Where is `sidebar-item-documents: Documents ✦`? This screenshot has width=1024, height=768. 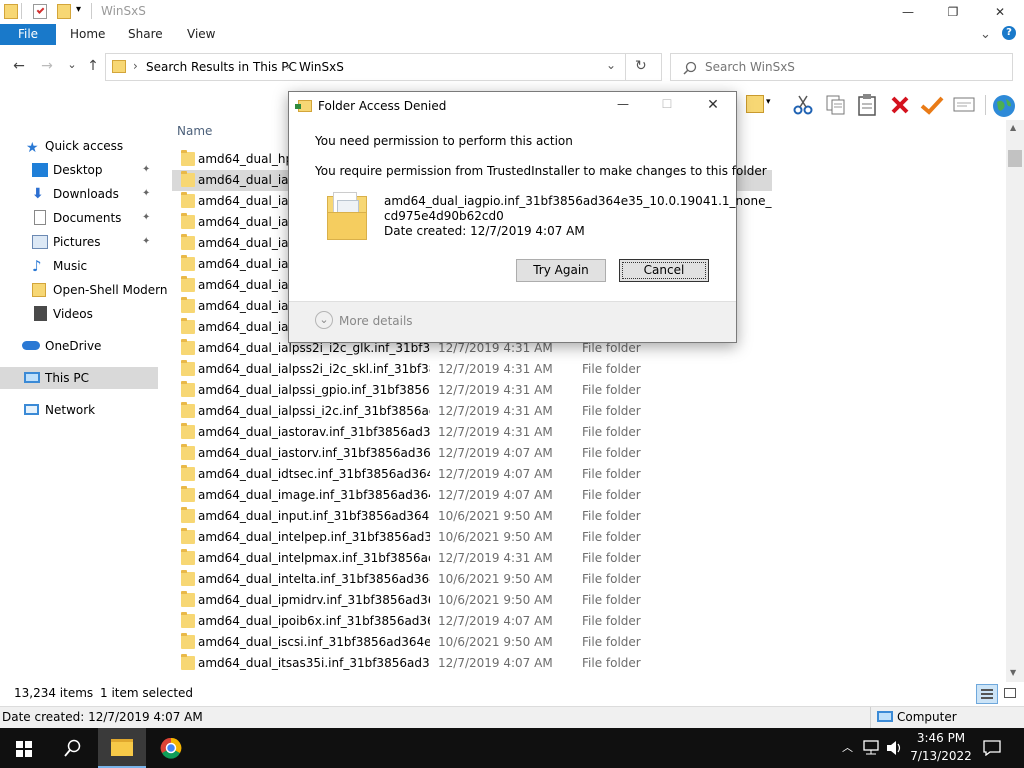
sidebar-item-documents: Documents ✦ is located at coordinates (79, 218).